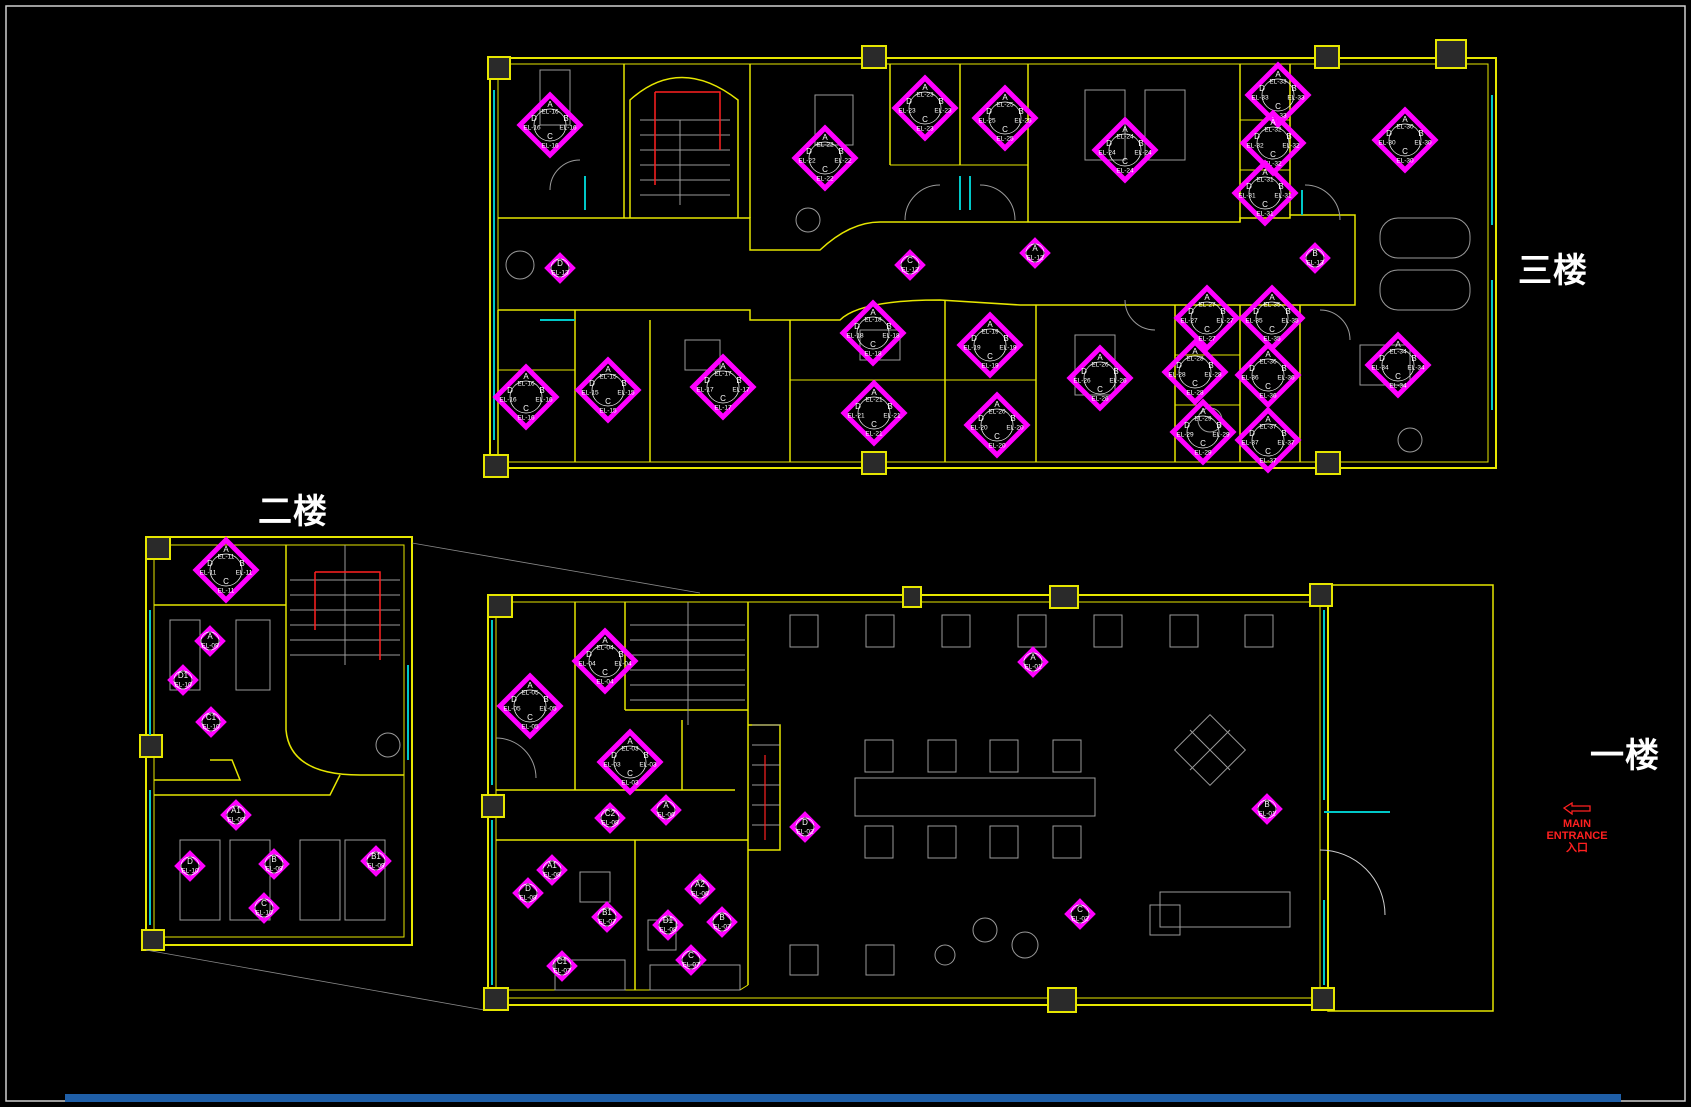 This screenshot has height=1107, width=1691. I want to click on luminaire-single-marker: A EL-09, so click(210, 641).